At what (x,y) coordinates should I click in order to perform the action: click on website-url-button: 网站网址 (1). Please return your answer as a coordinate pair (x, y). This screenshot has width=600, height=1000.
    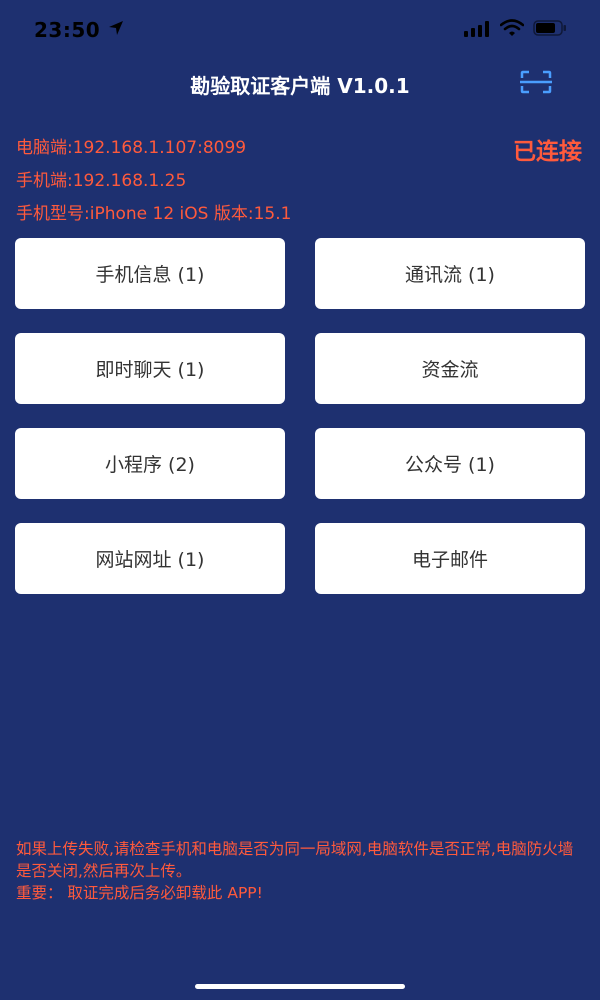
    Looking at the image, I should click on (150, 558).